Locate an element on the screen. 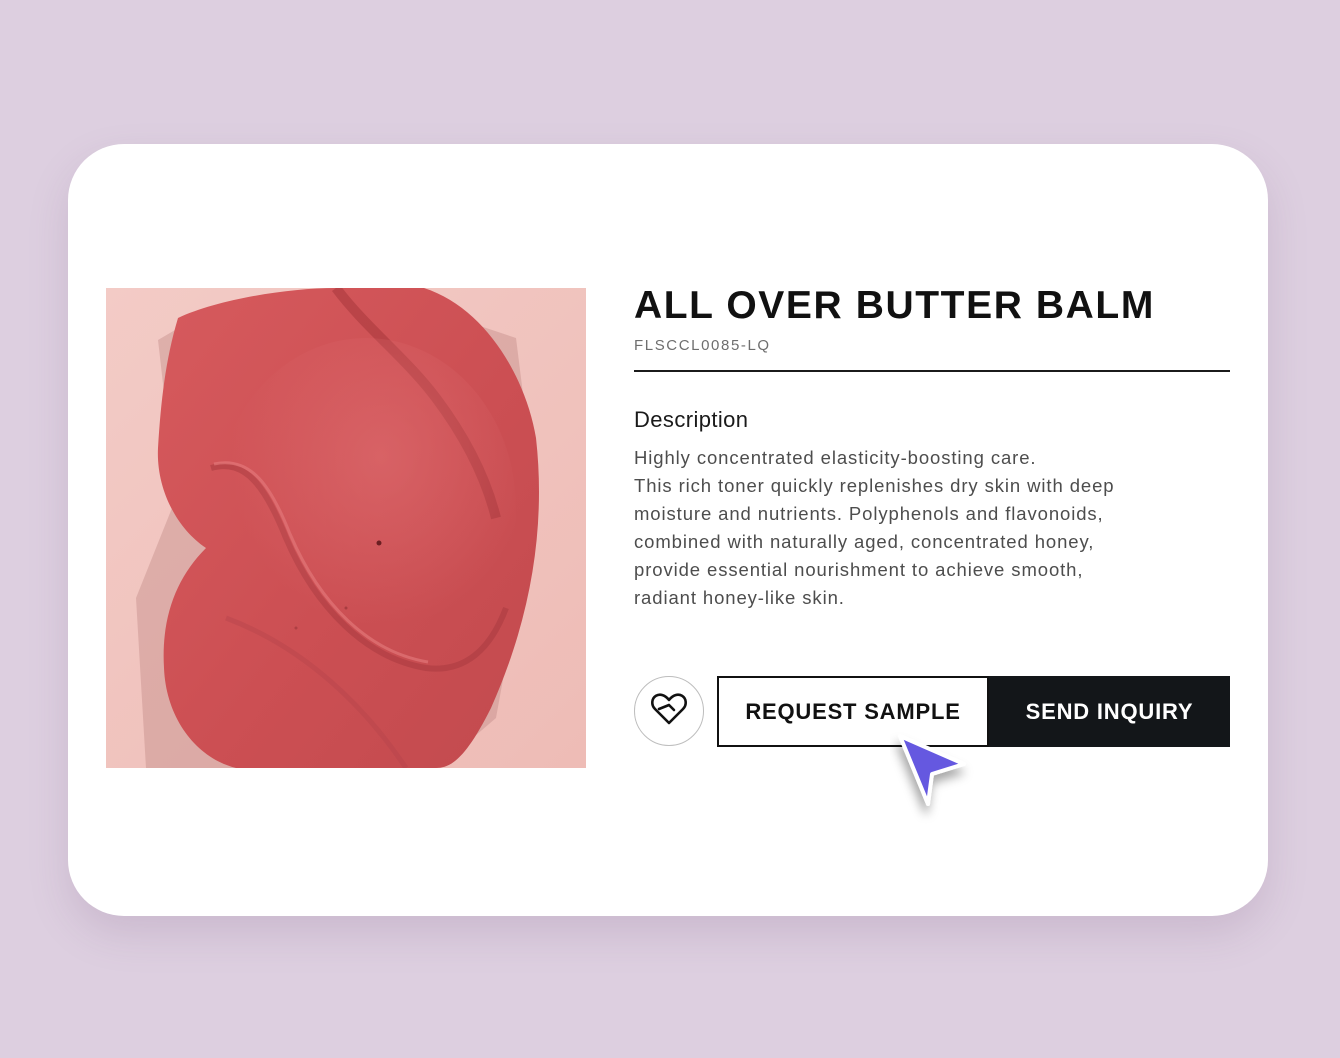  product-title: ALL OVER BUTTER BALM is located at coordinates (894, 305).